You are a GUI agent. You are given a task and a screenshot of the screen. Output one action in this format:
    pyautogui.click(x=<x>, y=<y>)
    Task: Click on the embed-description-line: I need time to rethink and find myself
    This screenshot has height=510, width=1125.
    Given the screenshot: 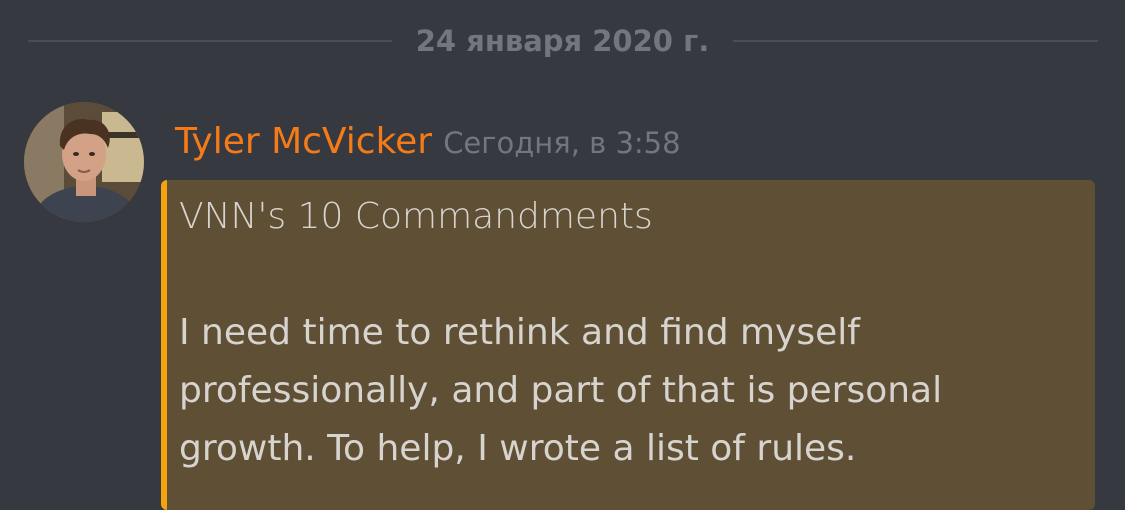 What is the action you would take?
    pyautogui.click(x=519, y=332)
    